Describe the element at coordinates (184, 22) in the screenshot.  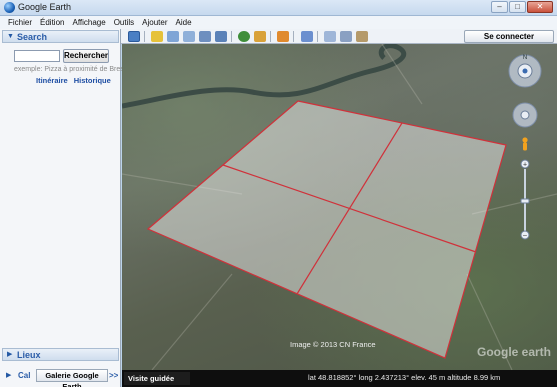
I see `menu-aide: Aide` at that location.